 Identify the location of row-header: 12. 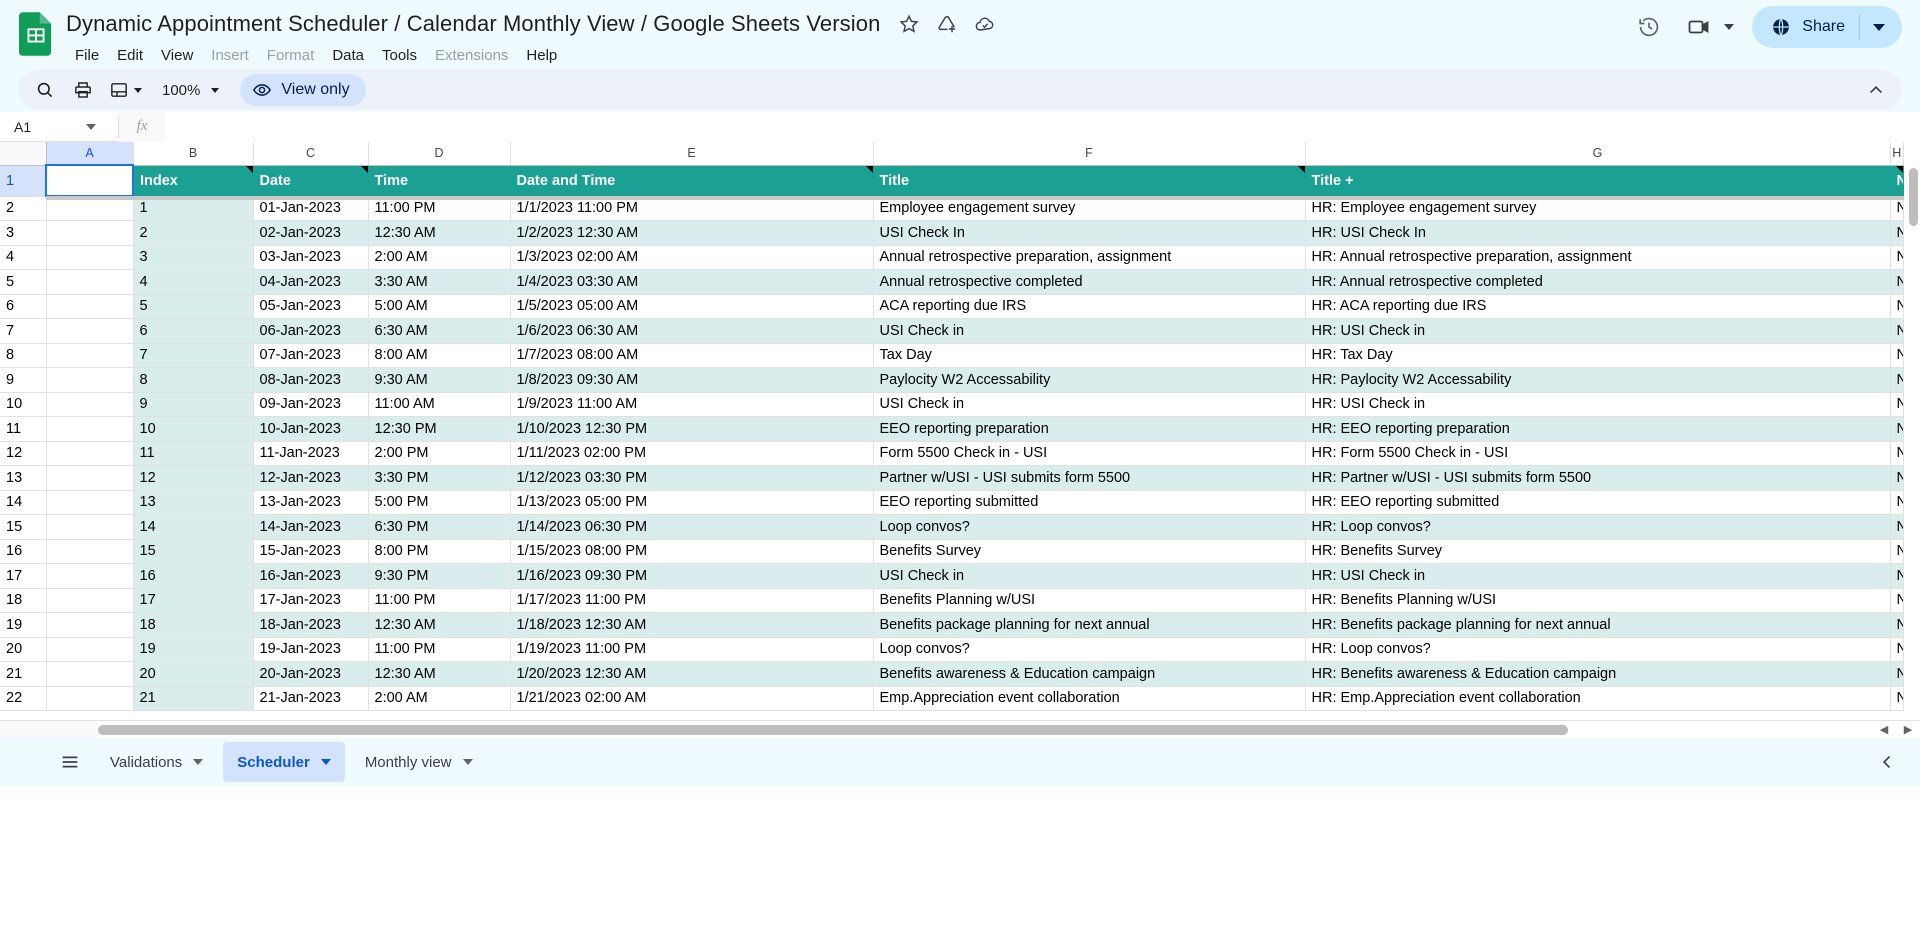
(23, 453).